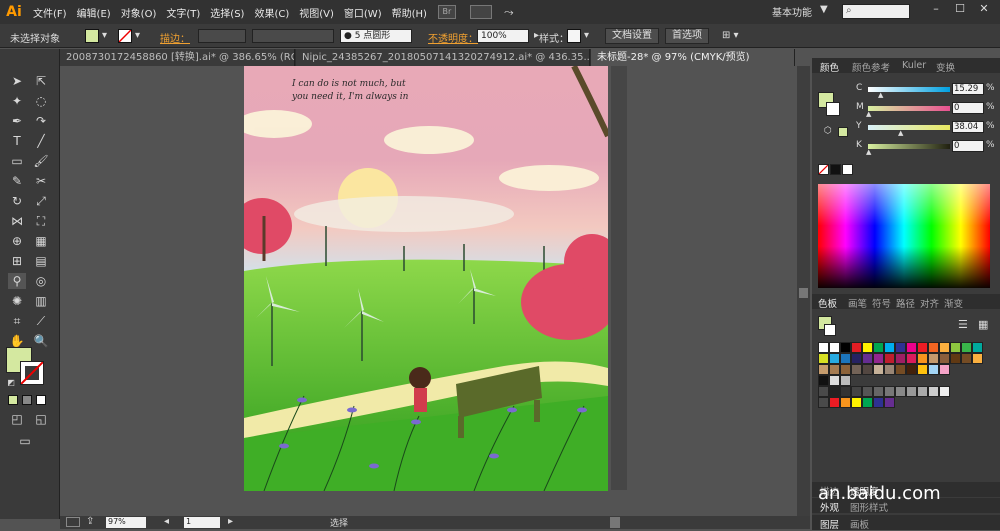 The width and height of the screenshot is (1000, 531). Describe the element at coordinates (823, 402) in the screenshot. I see `folder-icon` at that location.